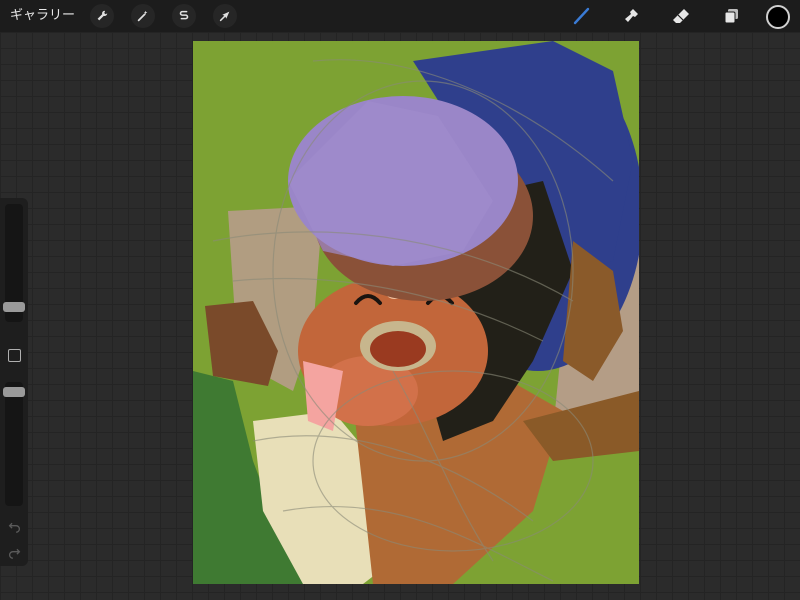 The height and width of the screenshot is (600, 800). I want to click on wrench-icon, so click(102, 15).